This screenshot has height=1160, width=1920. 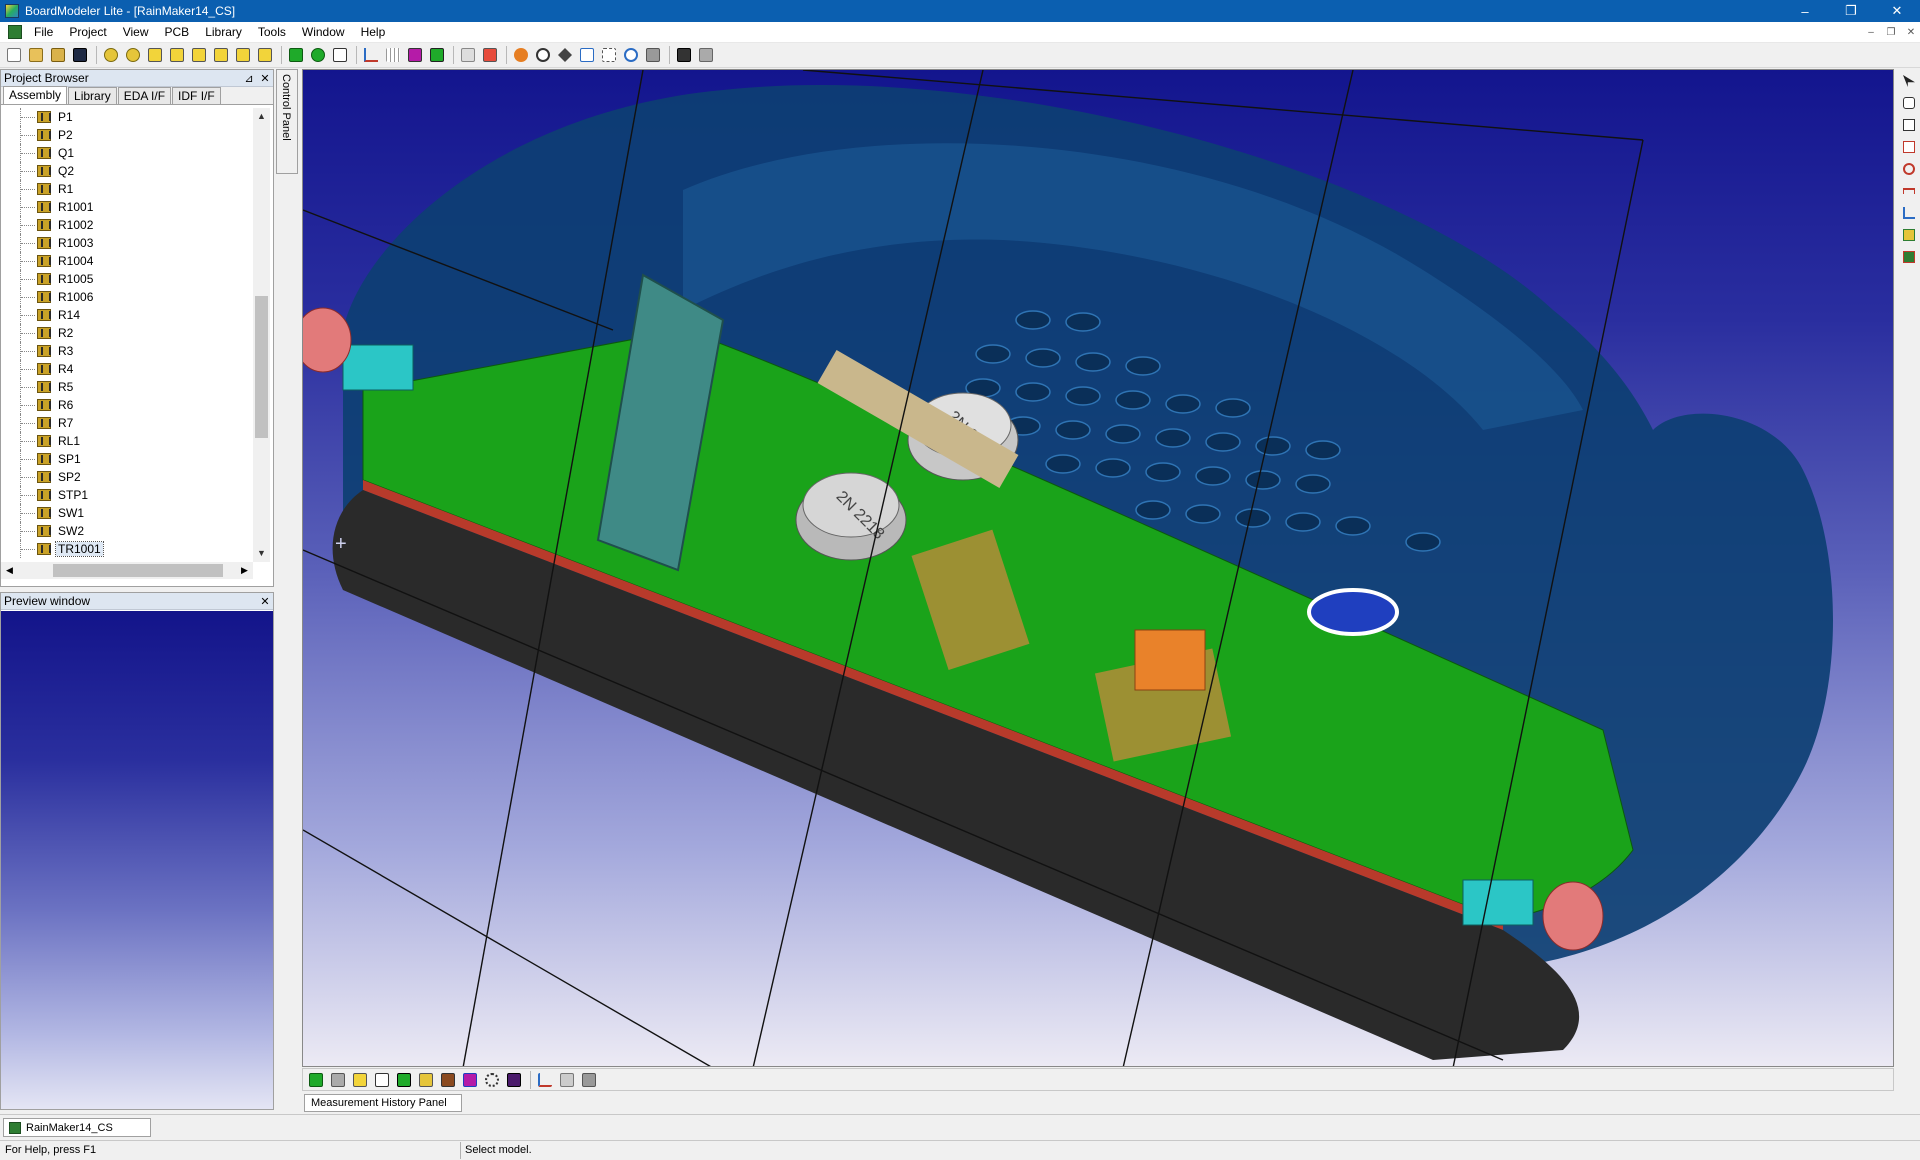 I want to click on component-tool-1-icon, so click(x=155, y=55).